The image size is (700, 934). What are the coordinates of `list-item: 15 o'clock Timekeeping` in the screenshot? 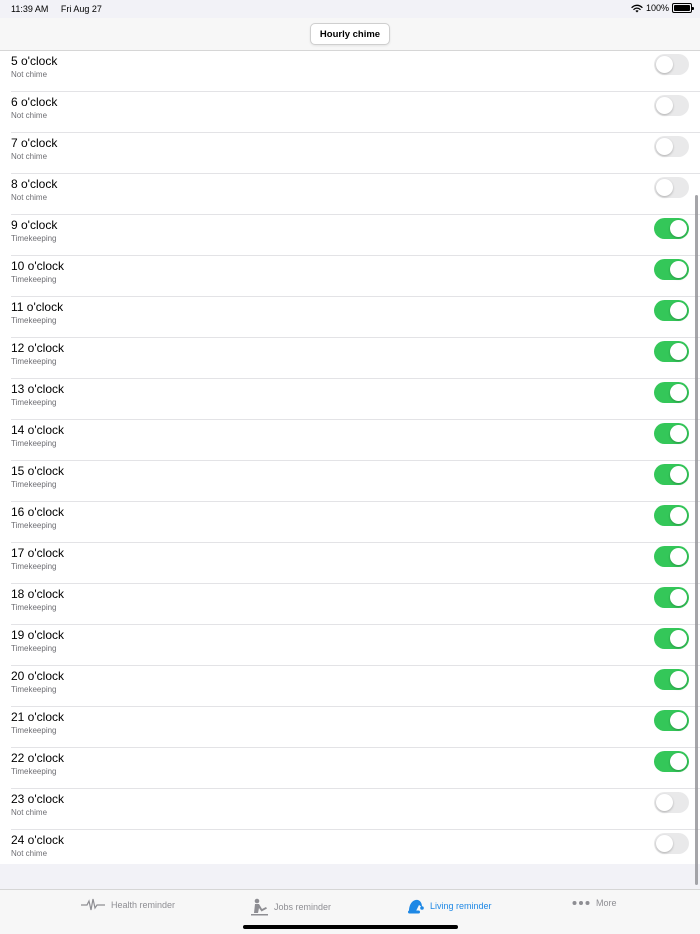 It's located at (350, 481).